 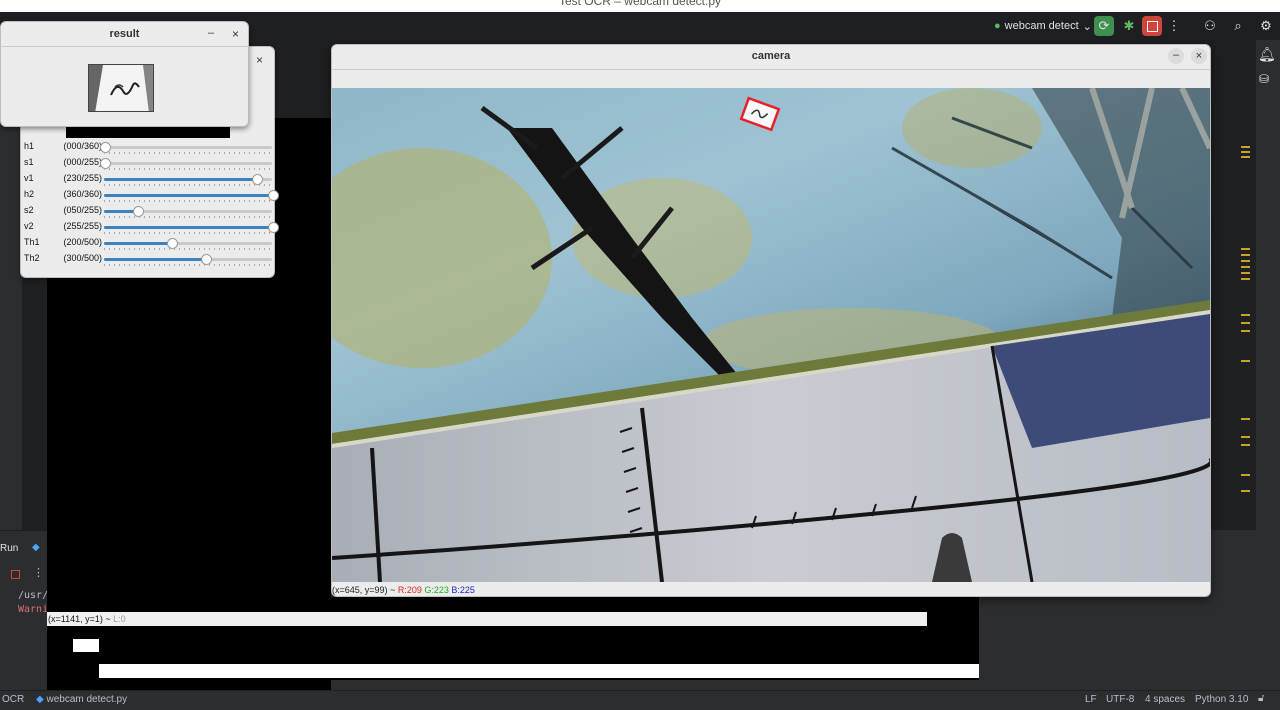 I want to click on close-icon: ×, so click(x=259, y=60).